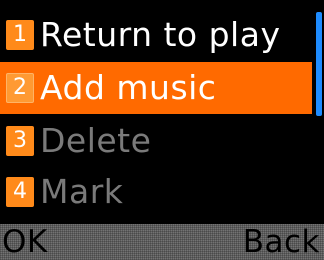 Image resolution: width=324 pixels, height=260 pixels. Describe the element at coordinates (96, 140) in the screenshot. I see `menu-item-label: Delete` at that location.